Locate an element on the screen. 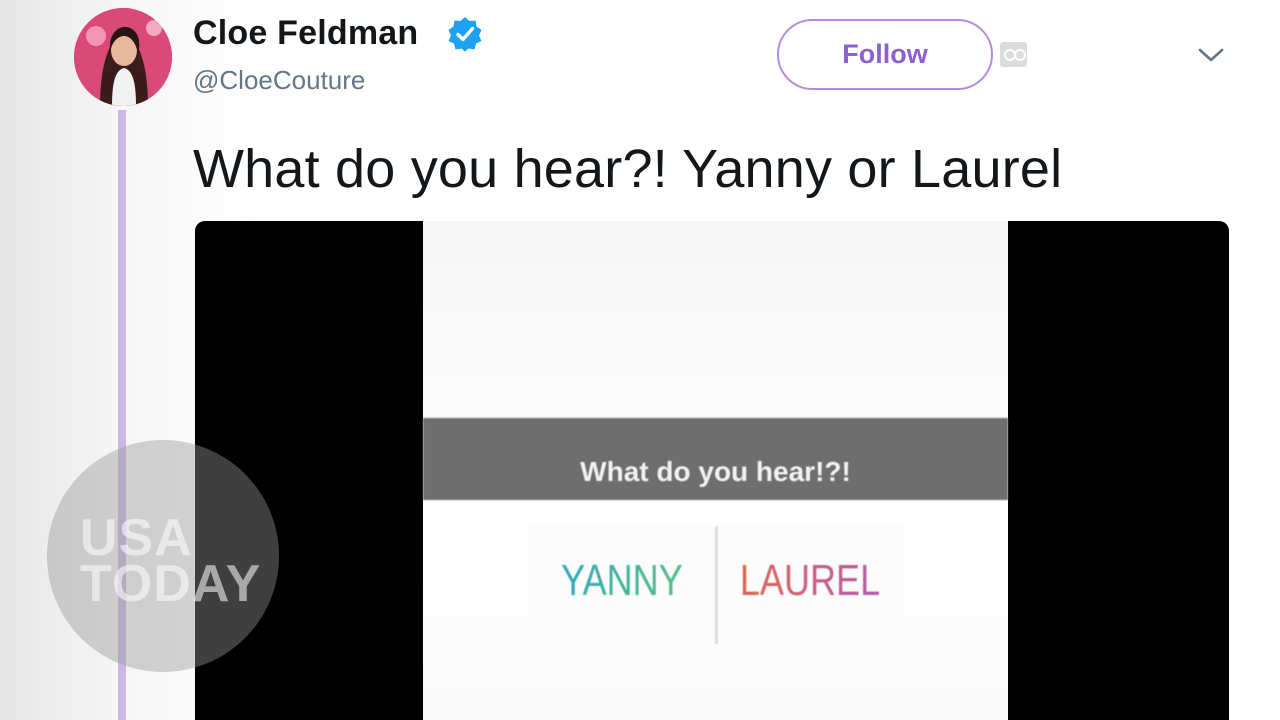 This screenshot has width=1280, height=720. avatar is located at coordinates (123, 57).